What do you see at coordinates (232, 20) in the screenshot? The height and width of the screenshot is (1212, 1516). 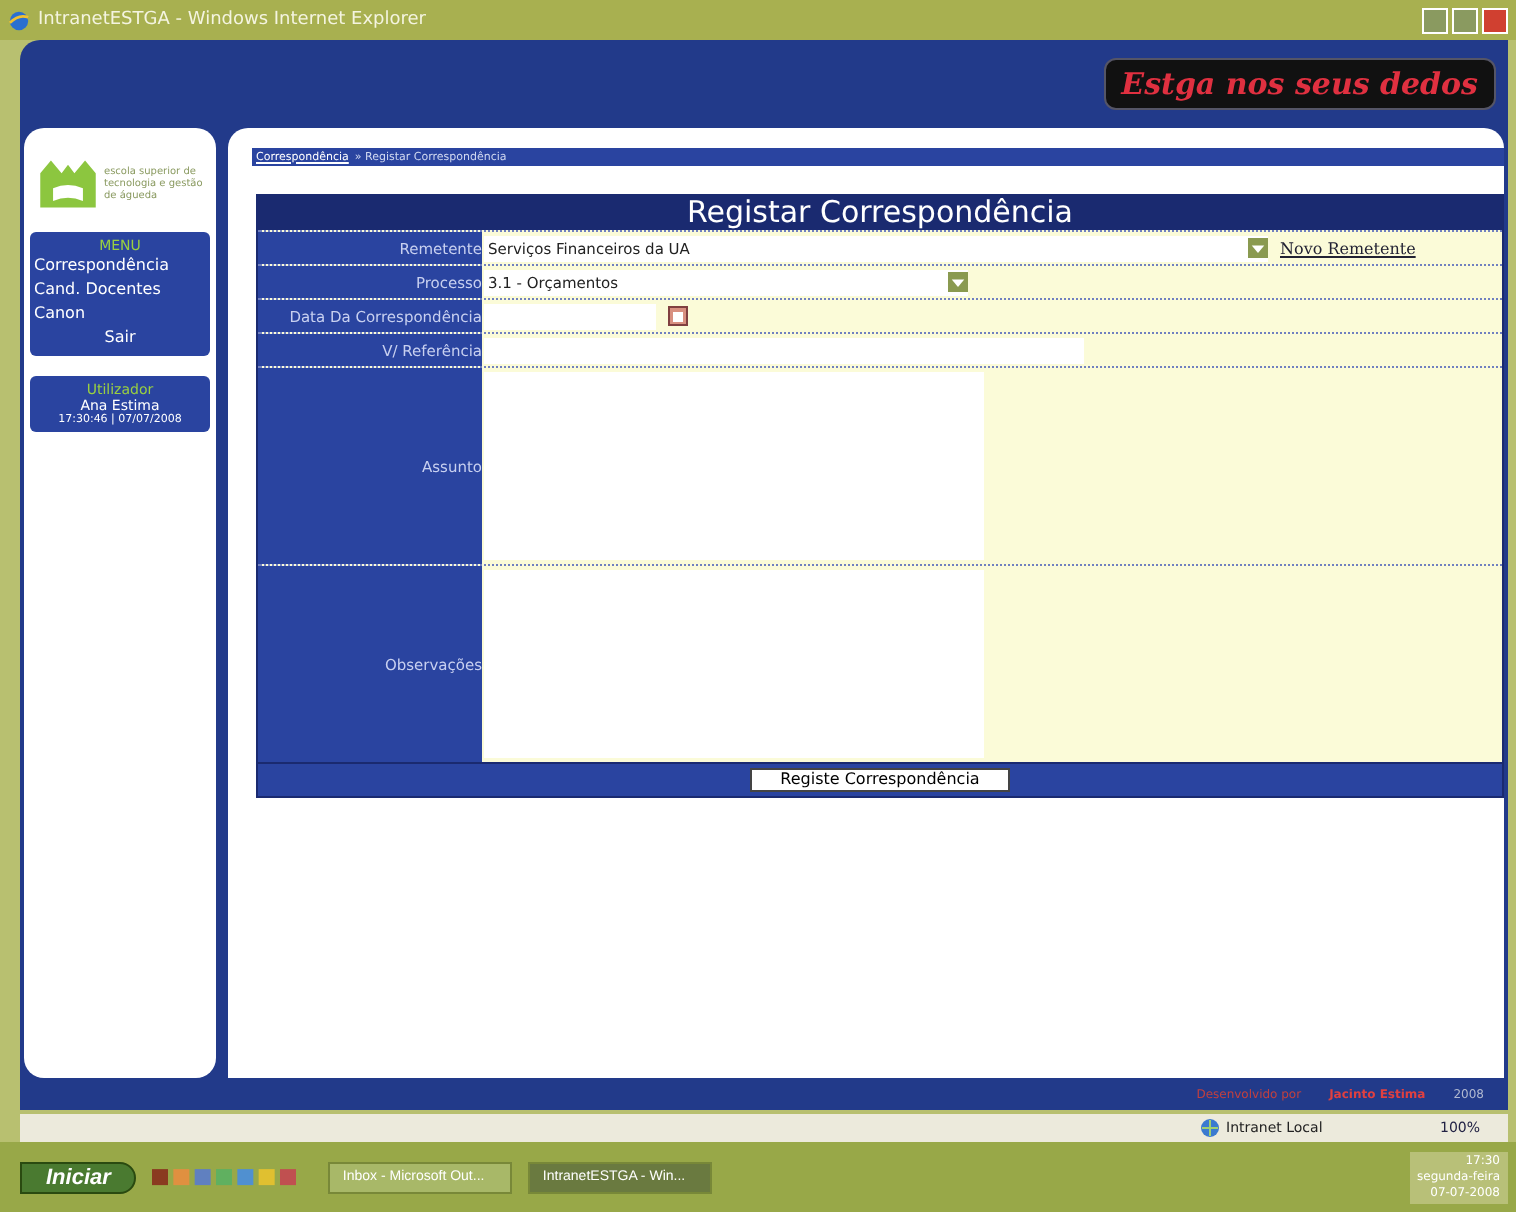 I see `window-title: IntranetESTGA - Windows Internet Explorer` at bounding box center [232, 20].